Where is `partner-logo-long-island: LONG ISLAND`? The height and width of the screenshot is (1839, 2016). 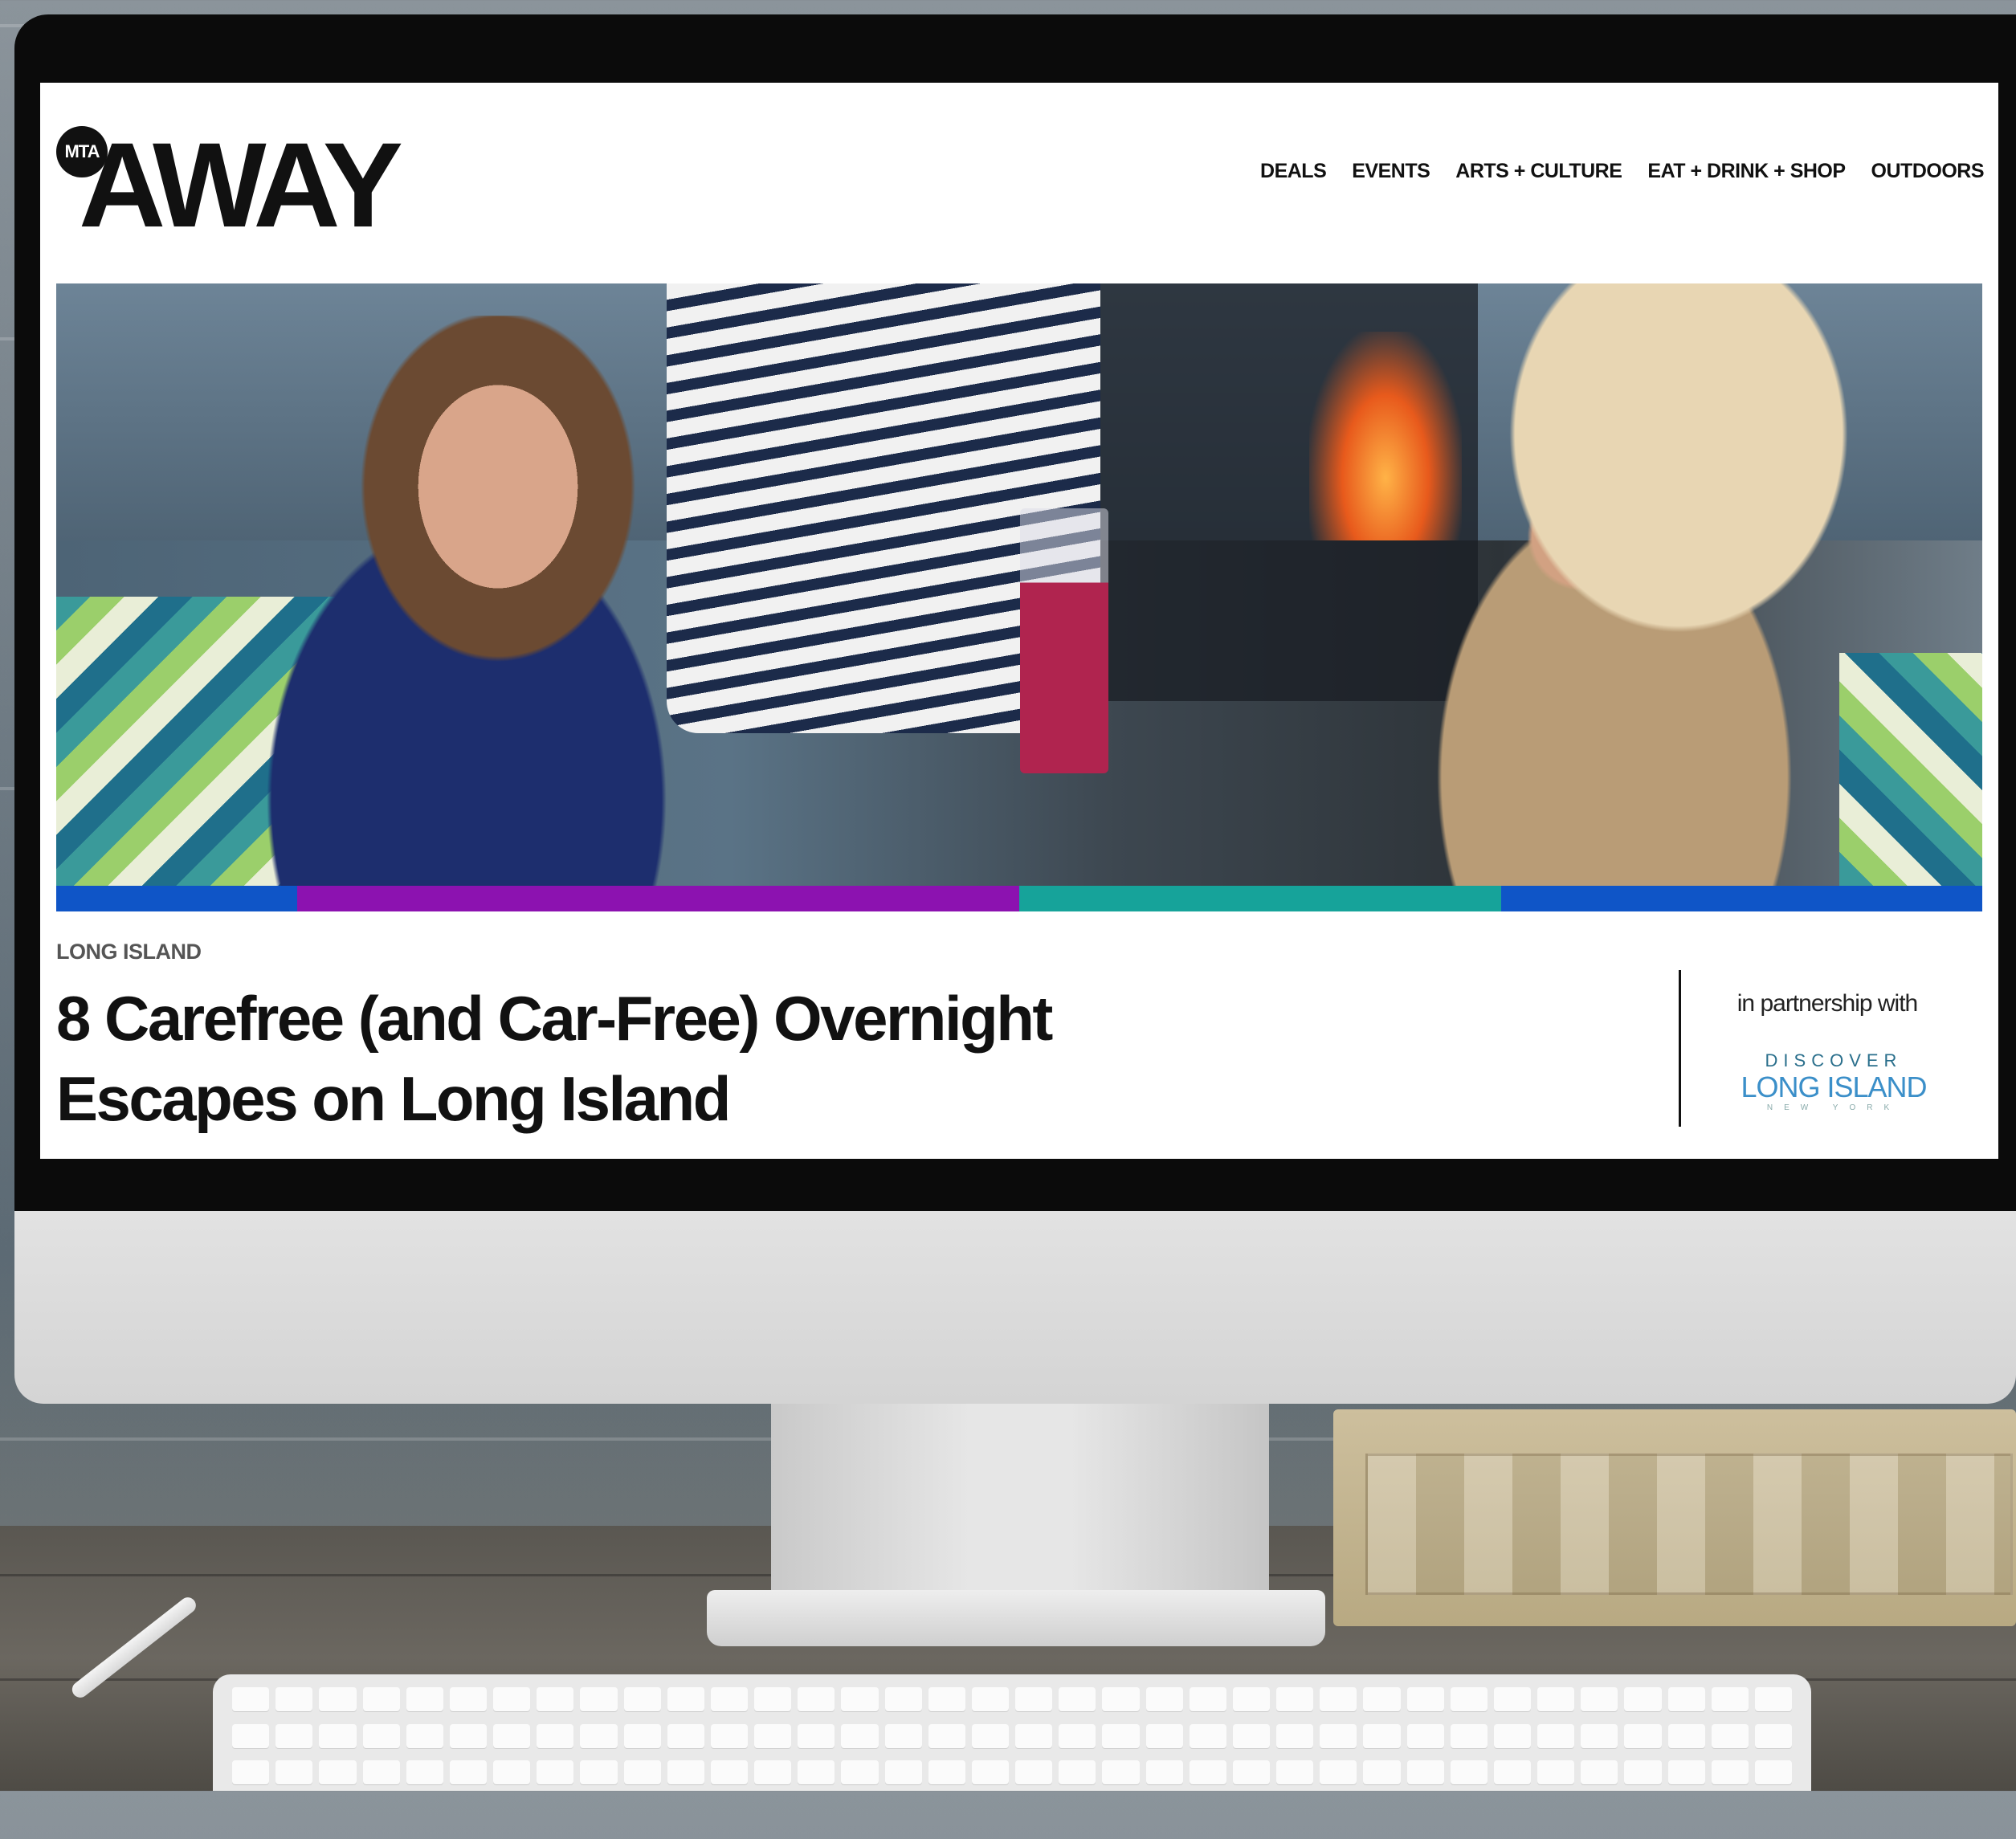
partner-logo-long-island: LONG ISLAND is located at coordinates (1834, 1086).